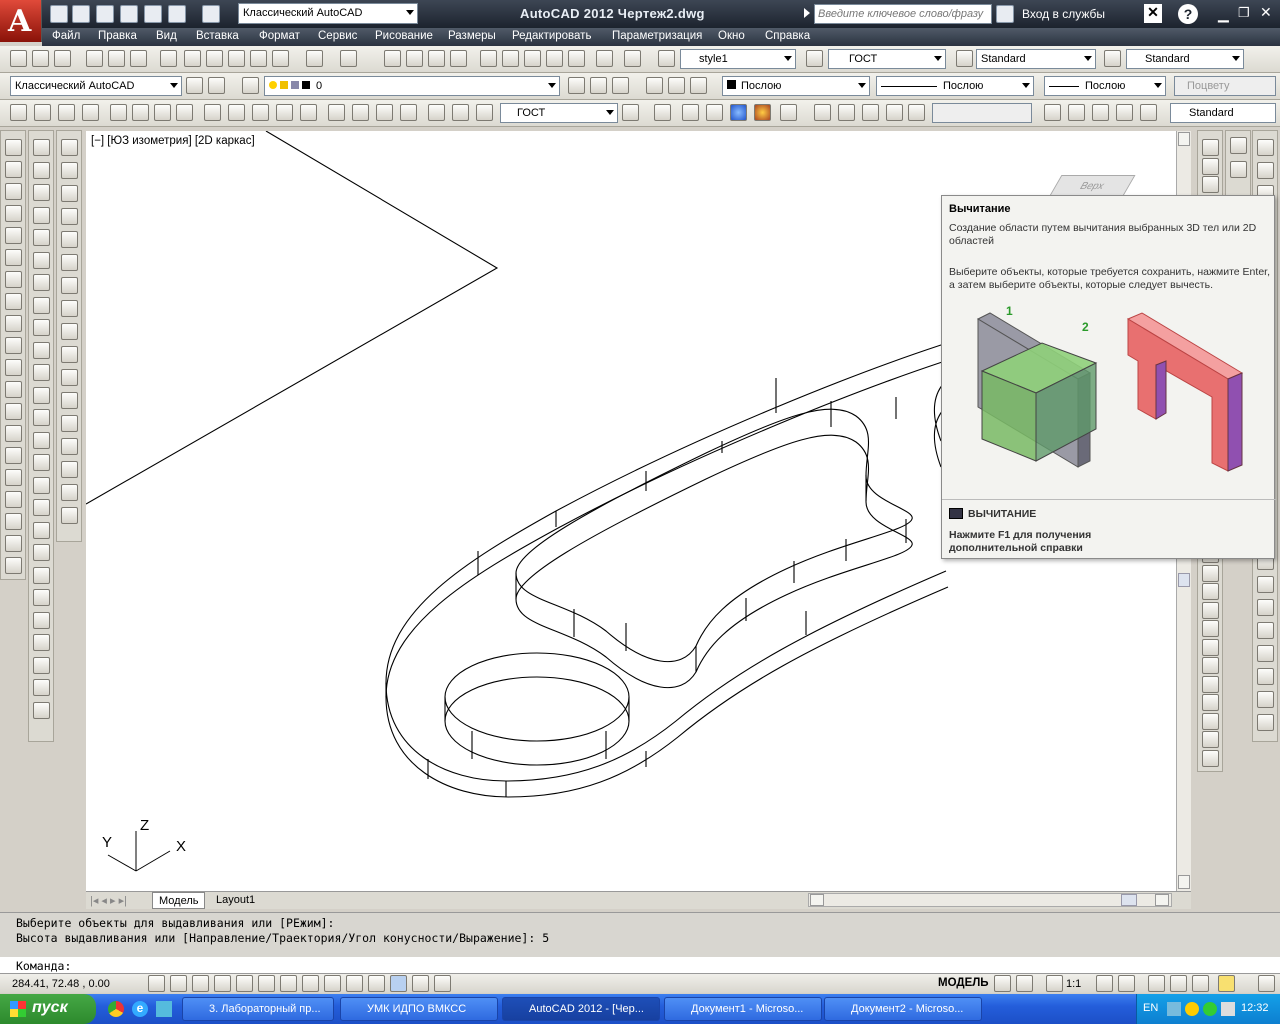 This screenshot has width=1280, height=1024. Describe the element at coordinates (1265, 147) in the screenshot. I see `top-view-icon` at that location.